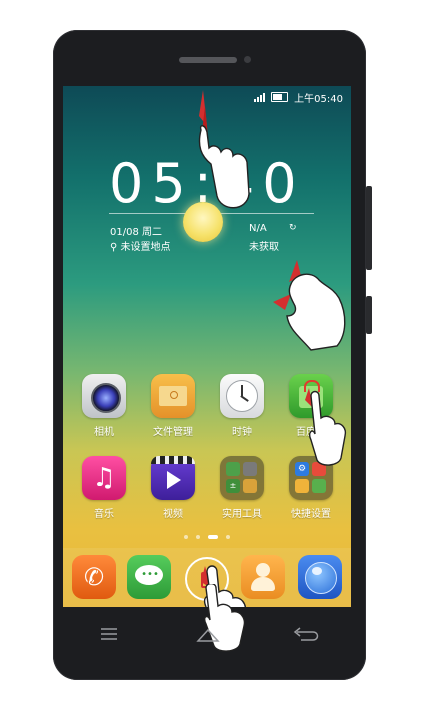  I want to click on app-label: 实用工具, so click(242, 514).